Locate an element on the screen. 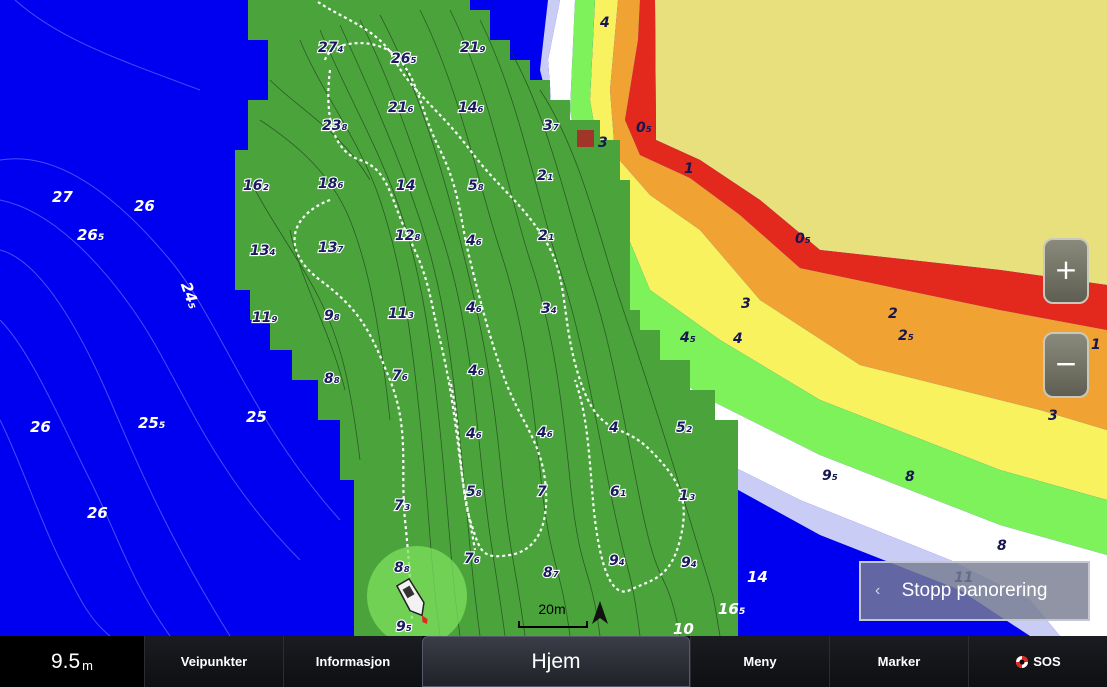 The height and width of the screenshot is (687, 1107). shore-marker is located at coordinates (585, 138).